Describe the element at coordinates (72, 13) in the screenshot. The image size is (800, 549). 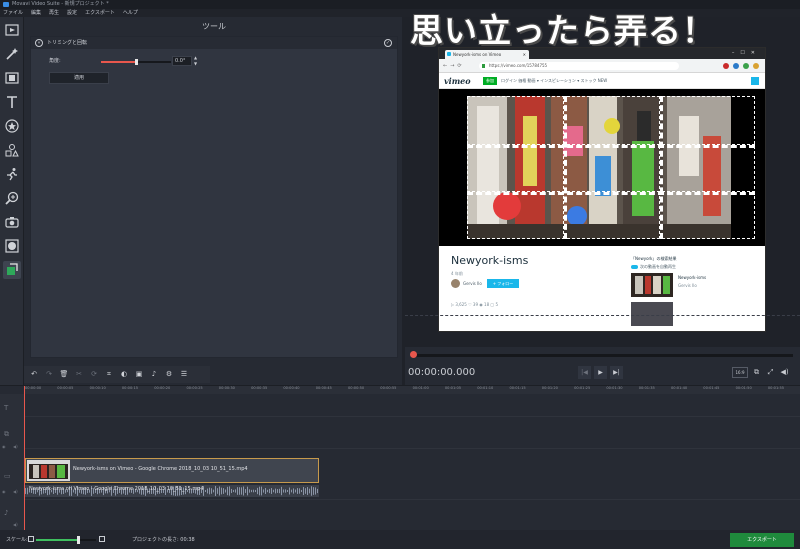
I see `menu-settings: 設定` at that location.